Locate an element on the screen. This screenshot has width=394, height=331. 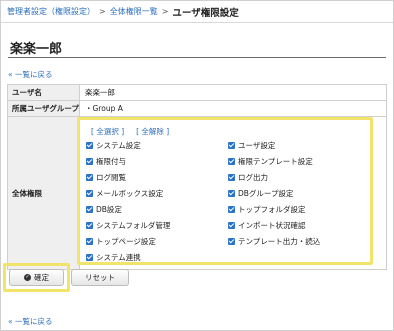
permission-label: 権限テンプレート設定 is located at coordinates (275, 161).